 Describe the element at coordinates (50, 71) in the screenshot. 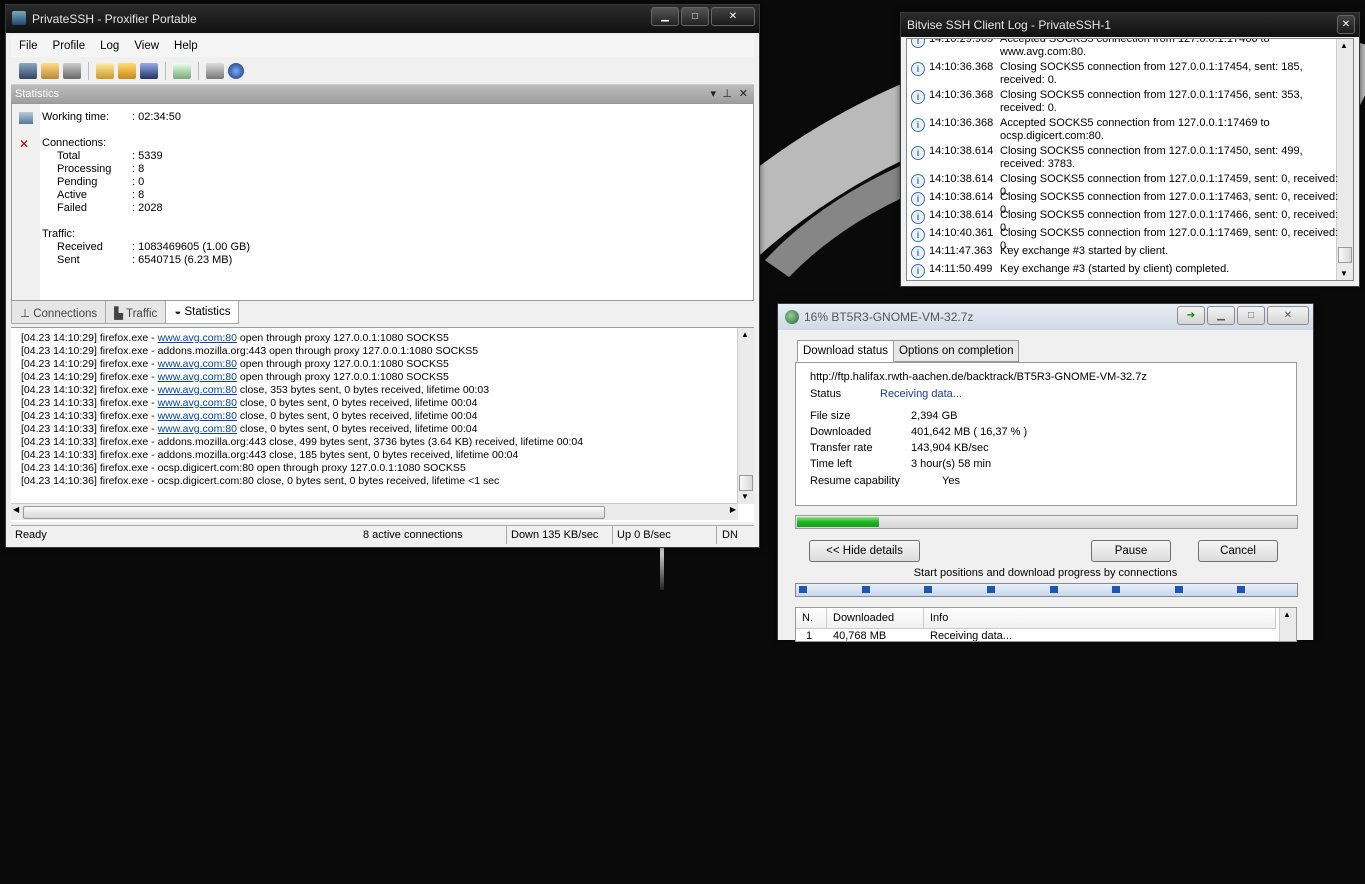

I see `rules-icon` at that location.